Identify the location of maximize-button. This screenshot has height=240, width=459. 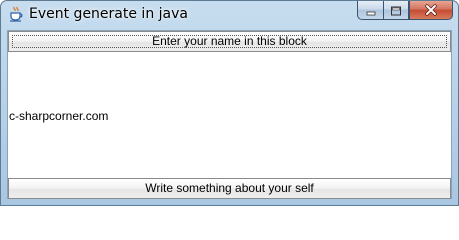
(396, 10).